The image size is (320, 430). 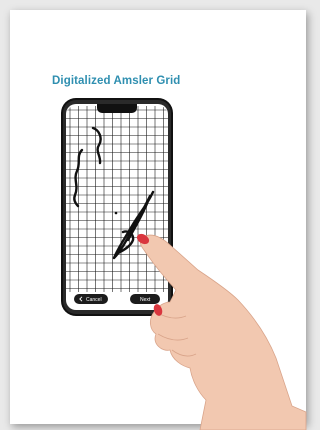 What do you see at coordinates (116, 213) in the screenshot?
I see `fixation-dot` at bounding box center [116, 213].